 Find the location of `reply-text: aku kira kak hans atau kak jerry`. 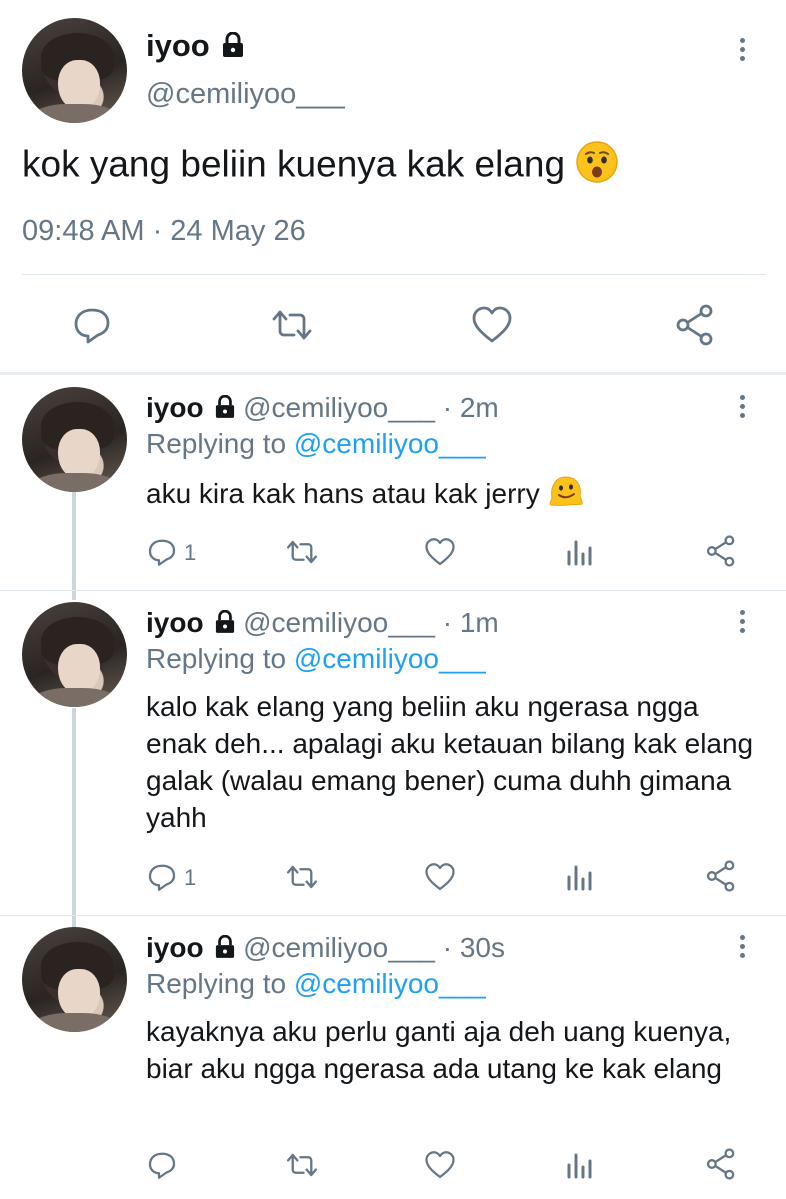

reply-text: aku kira kak hans atau kak jerry is located at coordinates (456, 495).